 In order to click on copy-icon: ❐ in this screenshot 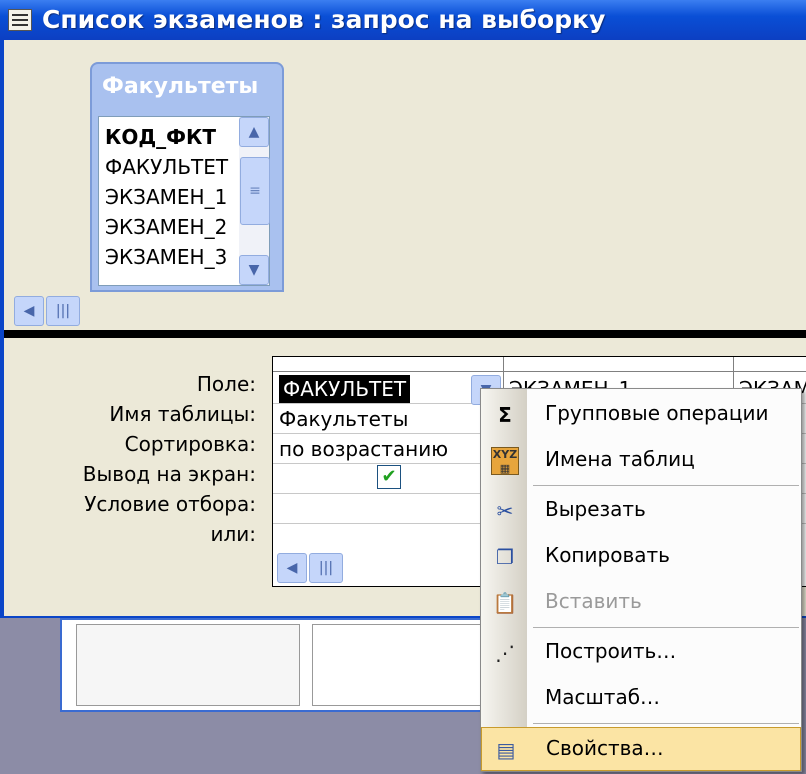, I will do `click(505, 557)`.